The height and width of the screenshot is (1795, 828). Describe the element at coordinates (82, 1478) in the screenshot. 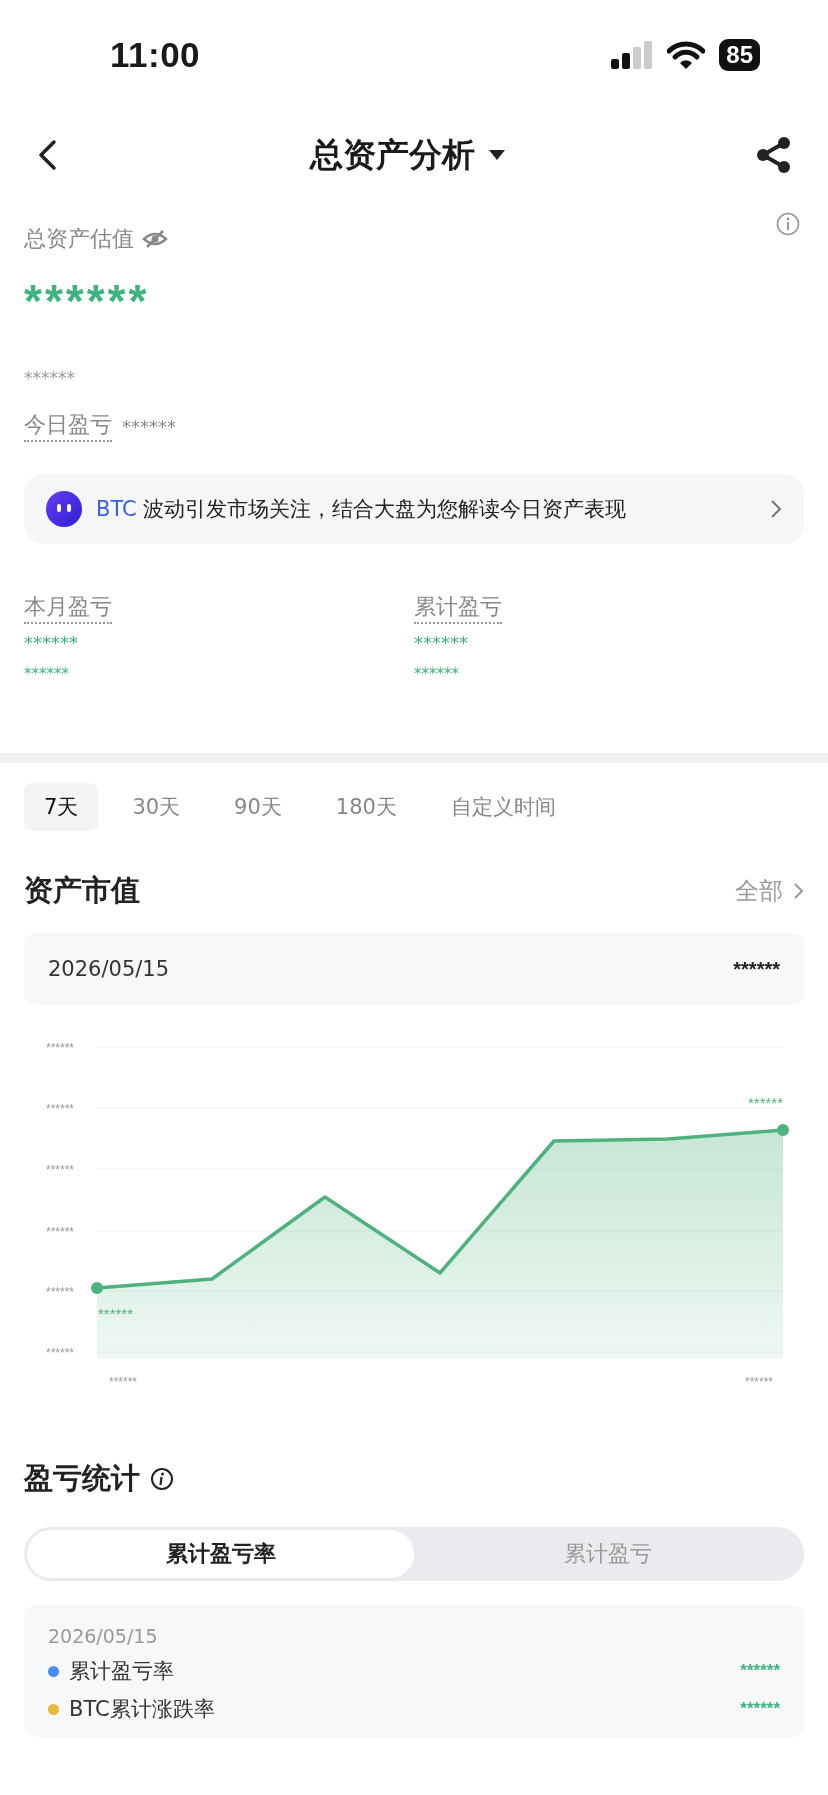

I see `section-title: 盈亏统计` at that location.